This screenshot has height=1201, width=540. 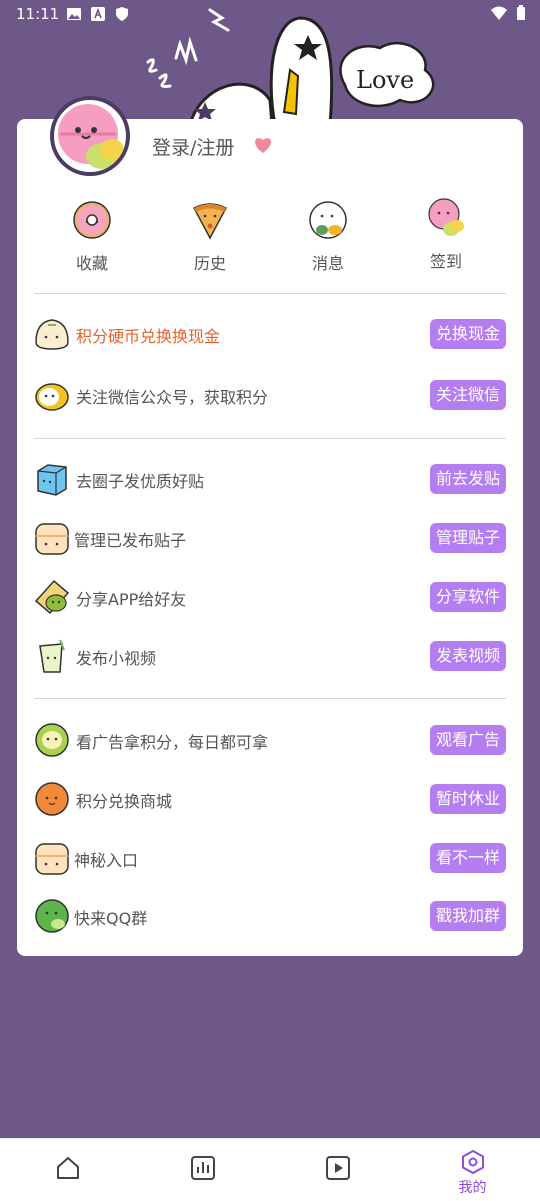 I want to click on nav-home, so click(x=67, y=1170).